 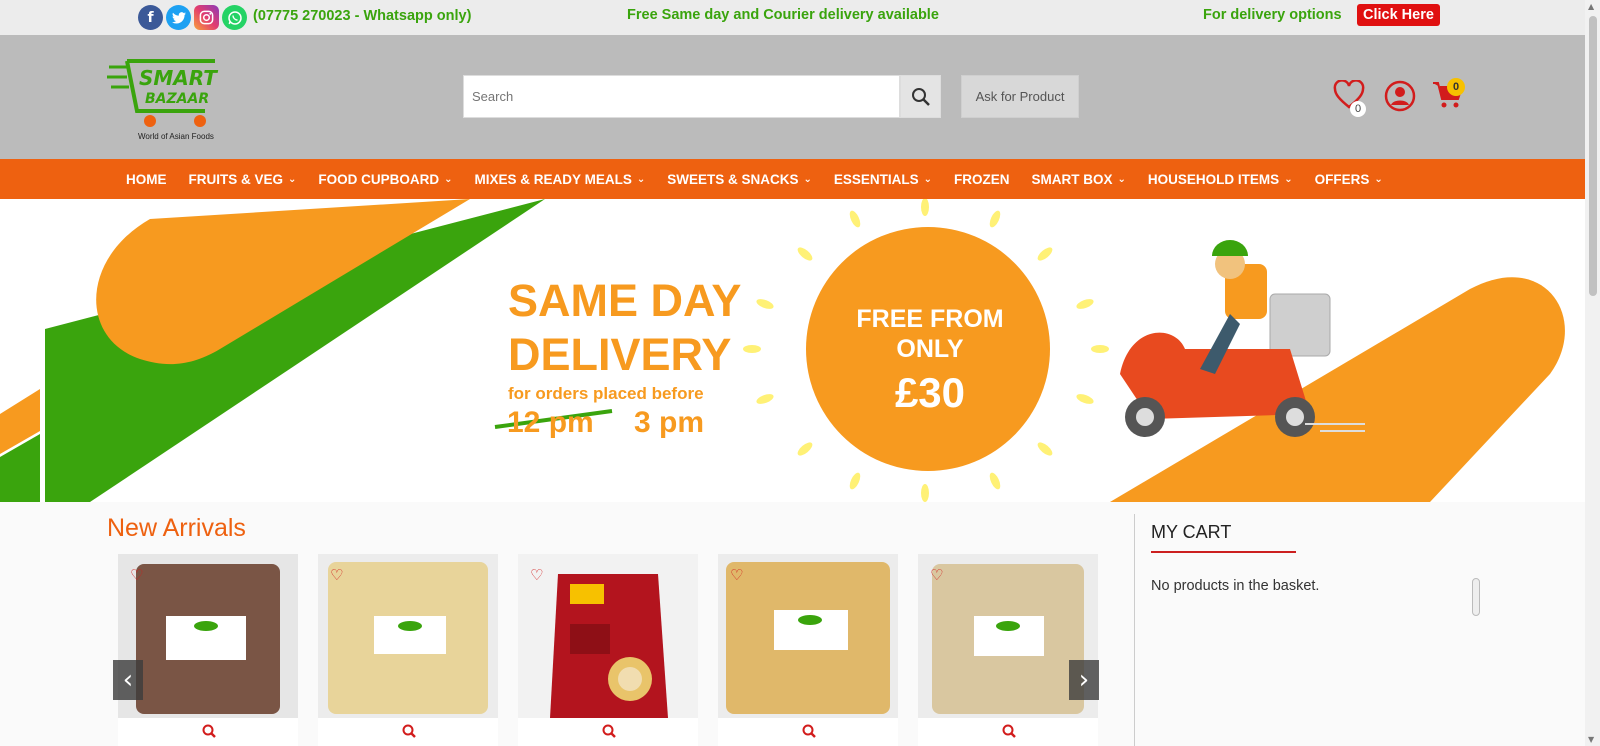 What do you see at coordinates (1476, 597) in the screenshot?
I see `cart-scrollbar` at bounding box center [1476, 597].